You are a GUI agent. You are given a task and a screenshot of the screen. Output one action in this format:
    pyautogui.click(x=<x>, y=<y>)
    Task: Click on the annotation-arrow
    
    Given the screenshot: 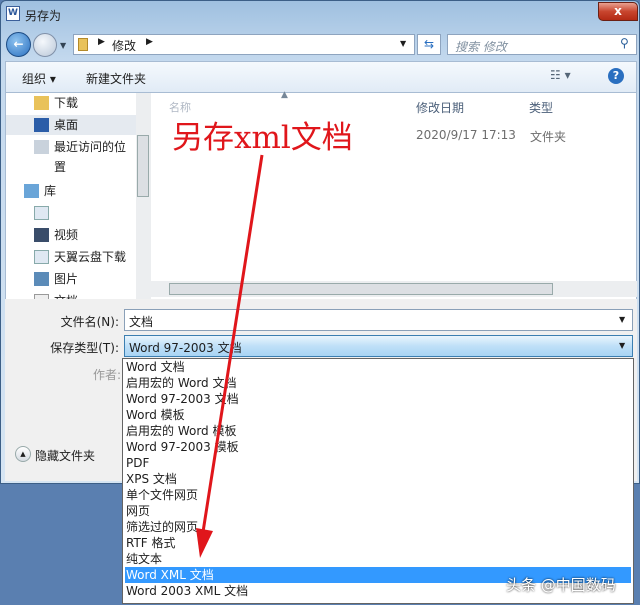 What is the action you would take?
    pyautogui.click(x=230, y=356)
    